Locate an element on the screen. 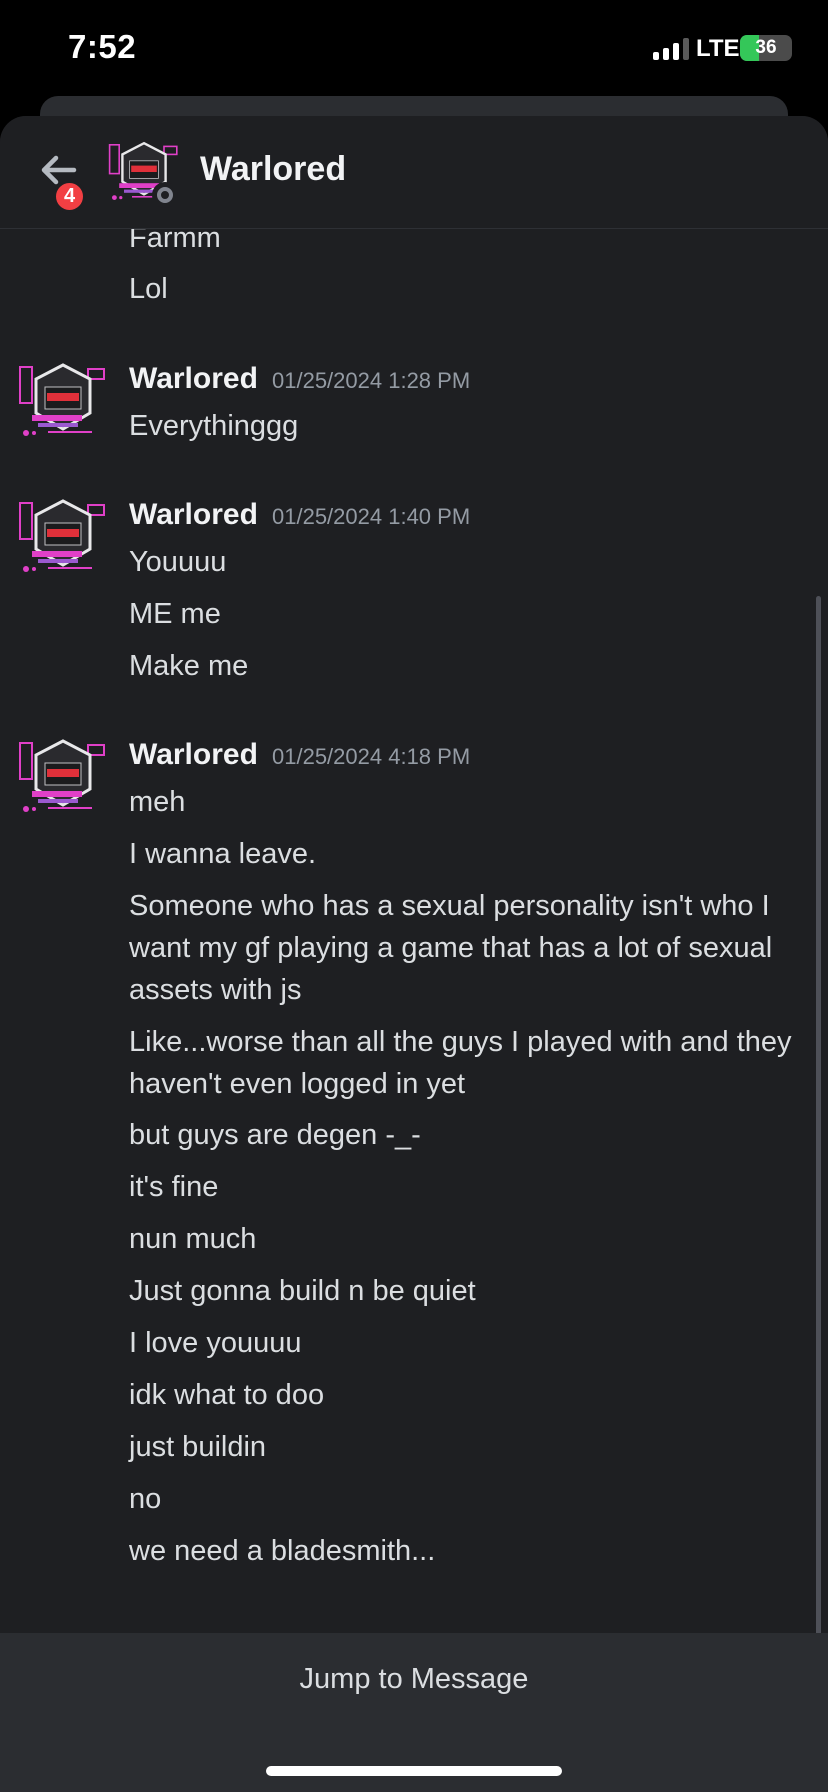 This screenshot has width=828, height=1792. message-line: no is located at coordinates (145, 1499).